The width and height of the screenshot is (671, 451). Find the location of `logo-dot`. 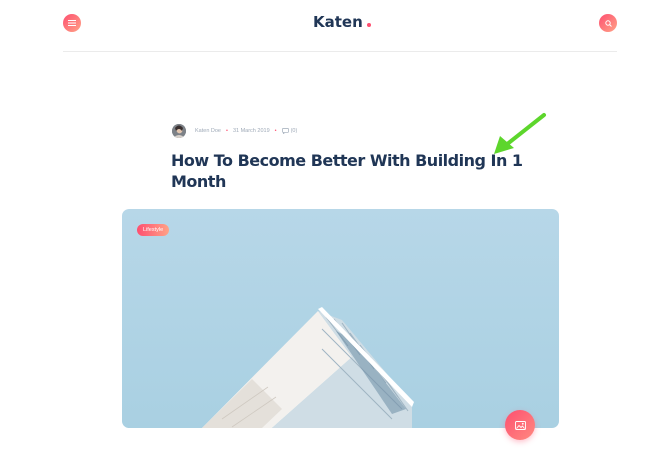

logo-dot is located at coordinates (368, 25).